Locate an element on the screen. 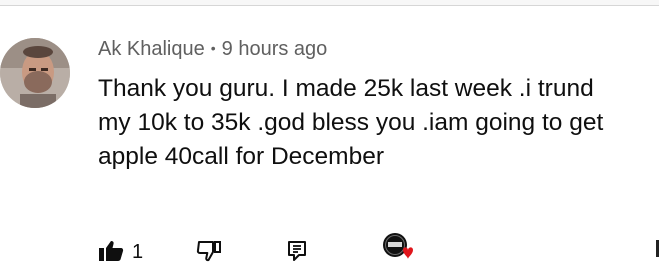 The width and height of the screenshot is (659, 278). creator-heart-icon is located at coordinates (398, 246).